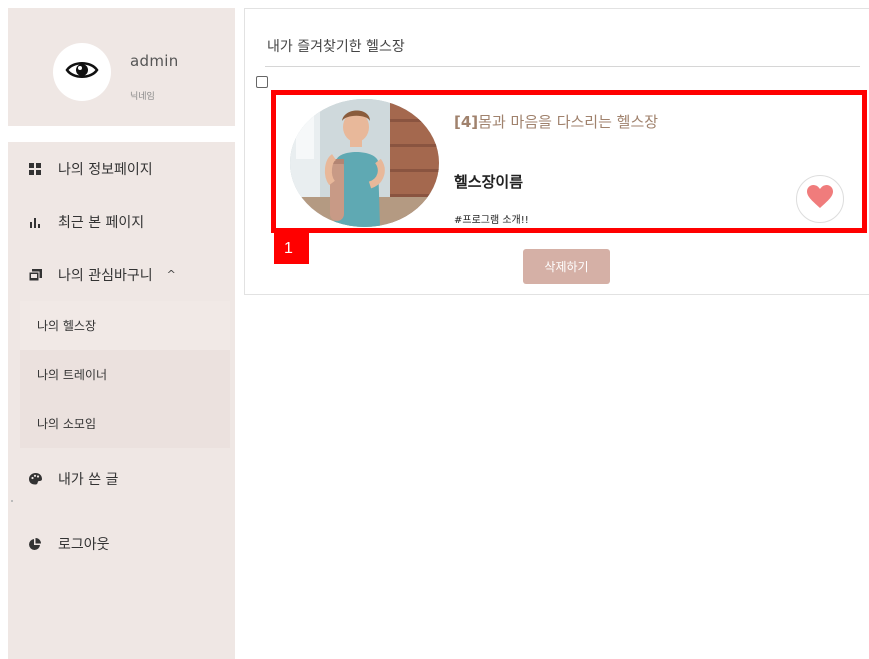  I want to click on avatar, so click(82, 72).